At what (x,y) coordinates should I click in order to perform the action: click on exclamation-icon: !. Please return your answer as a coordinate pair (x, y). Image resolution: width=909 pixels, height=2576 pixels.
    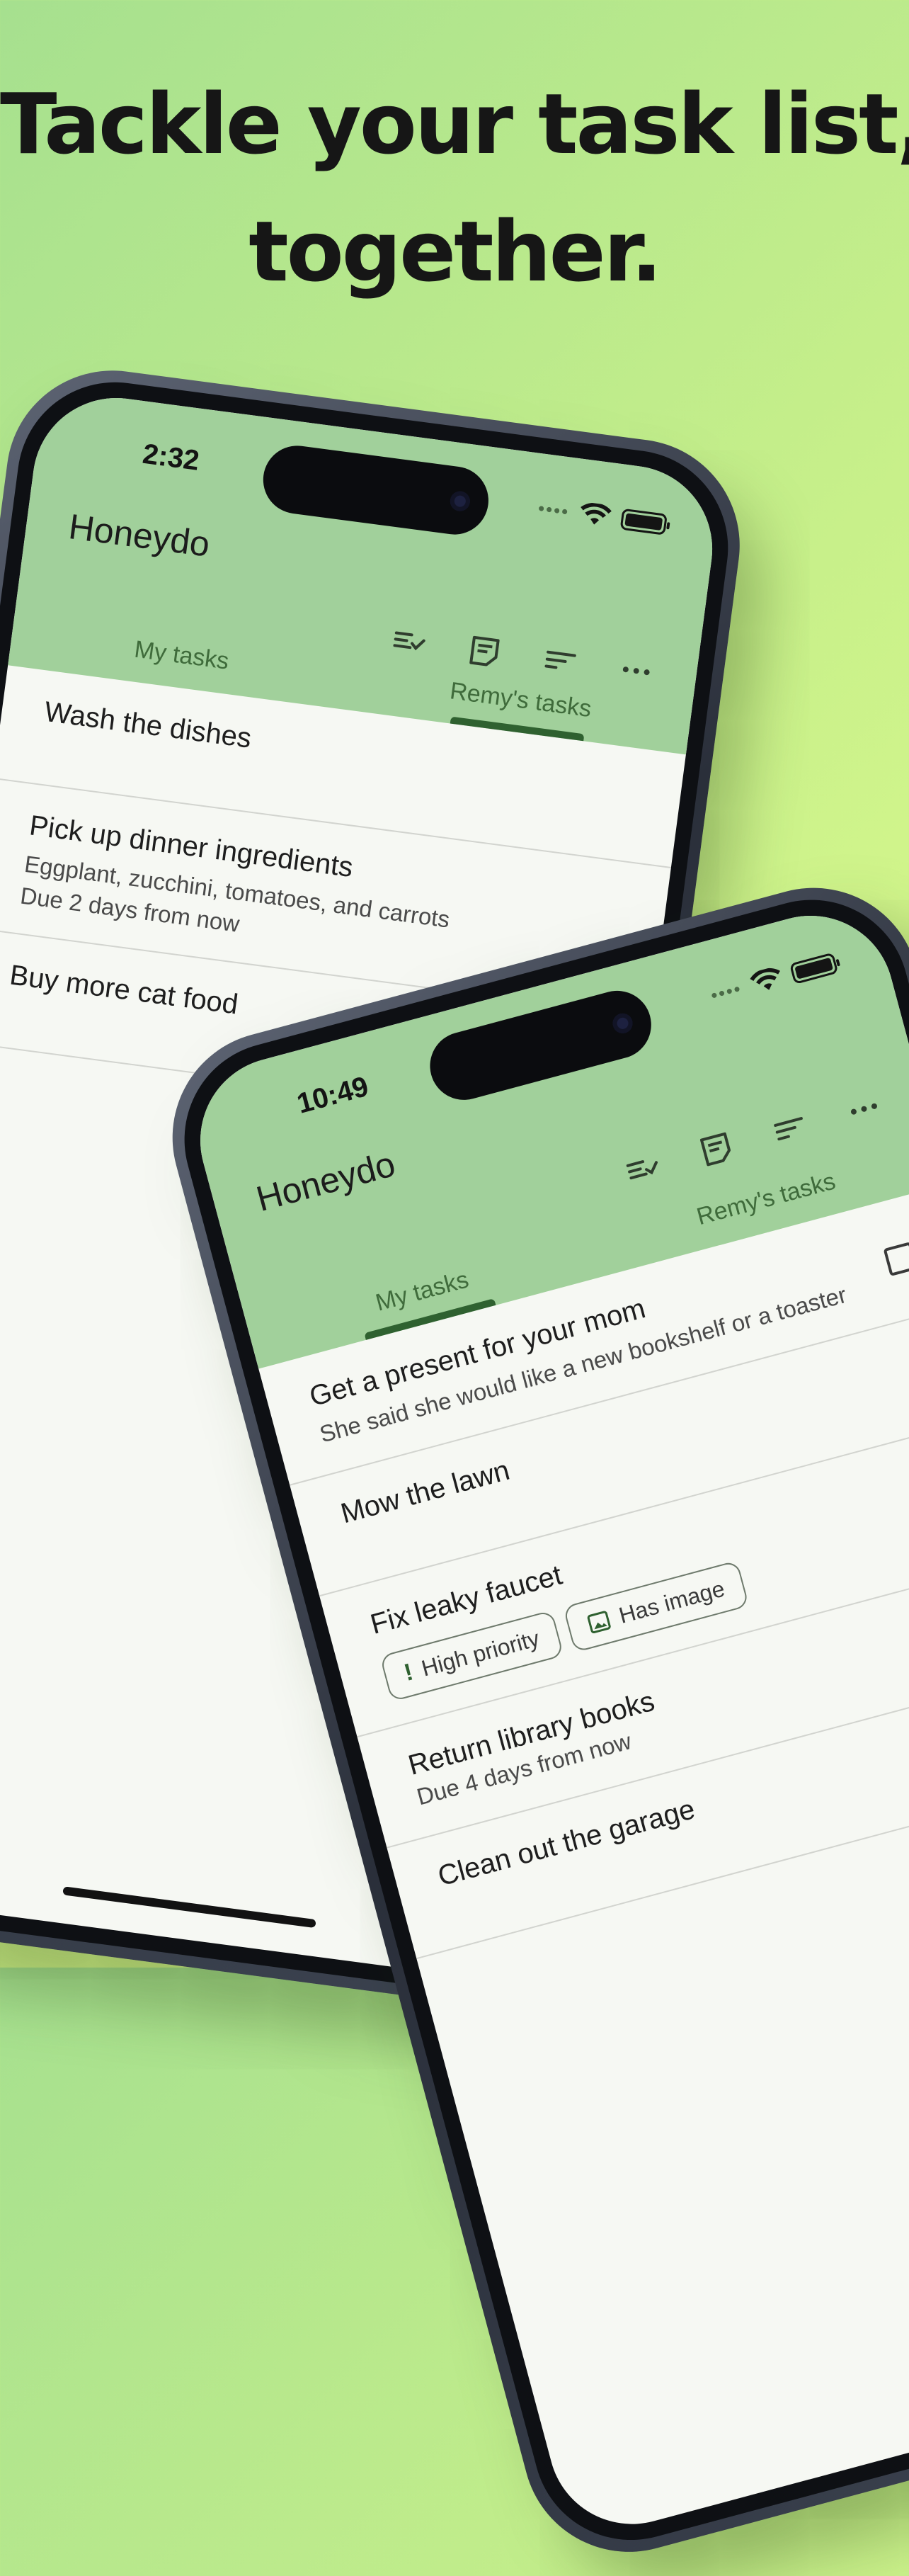
    Looking at the image, I should click on (409, 1672).